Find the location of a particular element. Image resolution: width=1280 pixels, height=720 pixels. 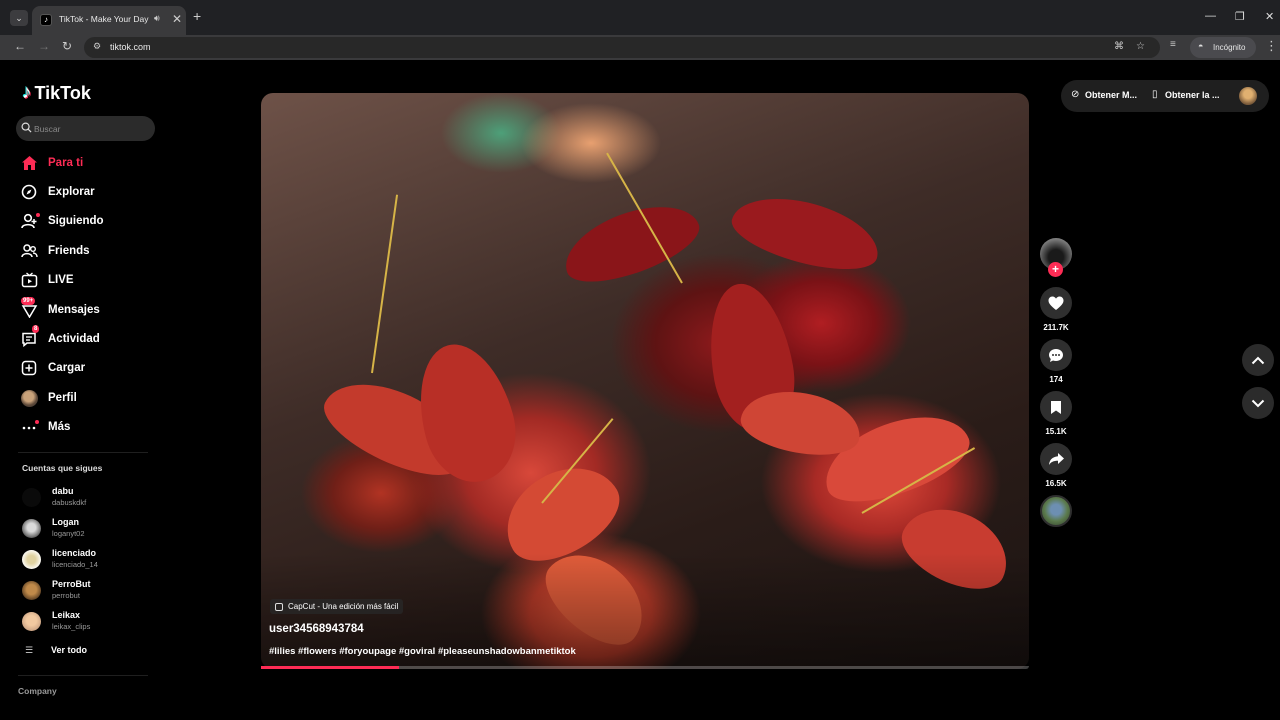

tiktok-note-icon: ♪ is located at coordinates (27, 92).